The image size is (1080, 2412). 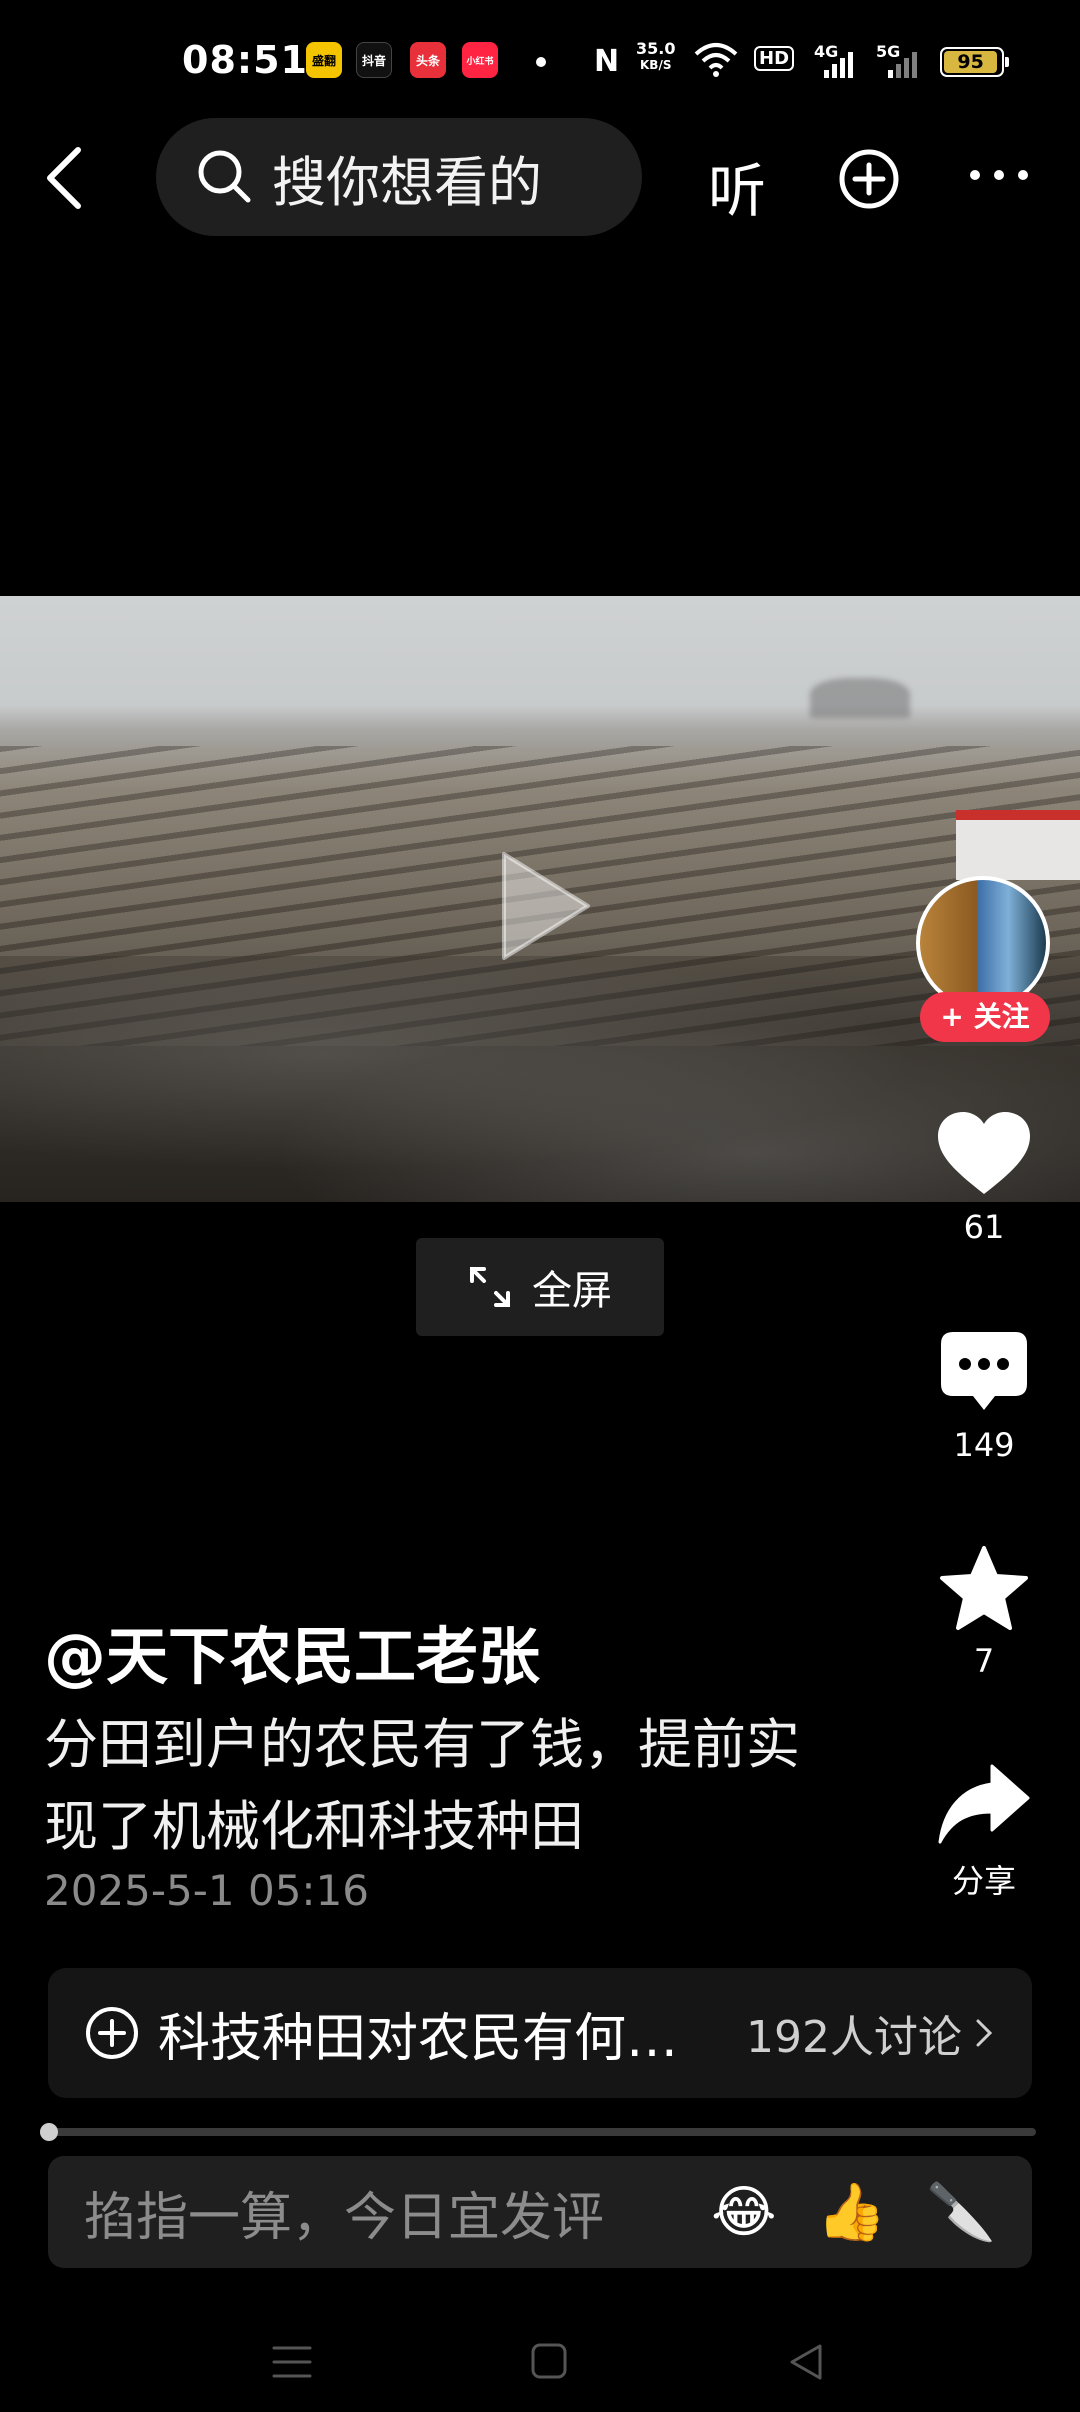 I want to click on net-speed: 35.0 KB/S, so click(x=655, y=57).